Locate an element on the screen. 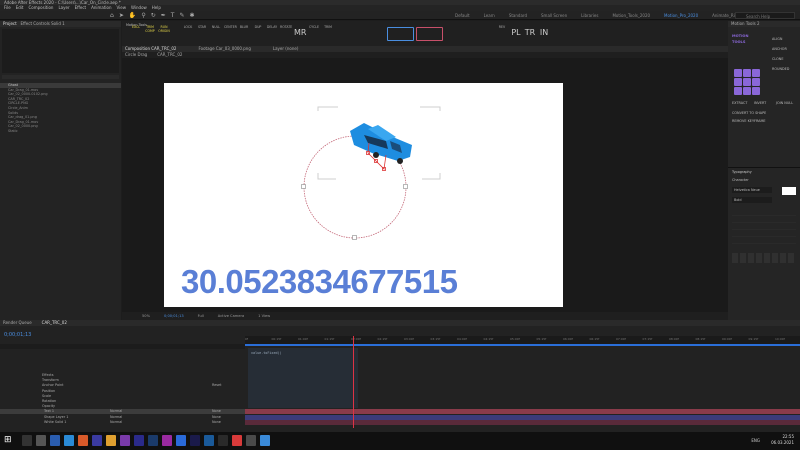 This screenshot has width=800, height=450. plugin-button-pl: PL is located at coordinates (516, 33).